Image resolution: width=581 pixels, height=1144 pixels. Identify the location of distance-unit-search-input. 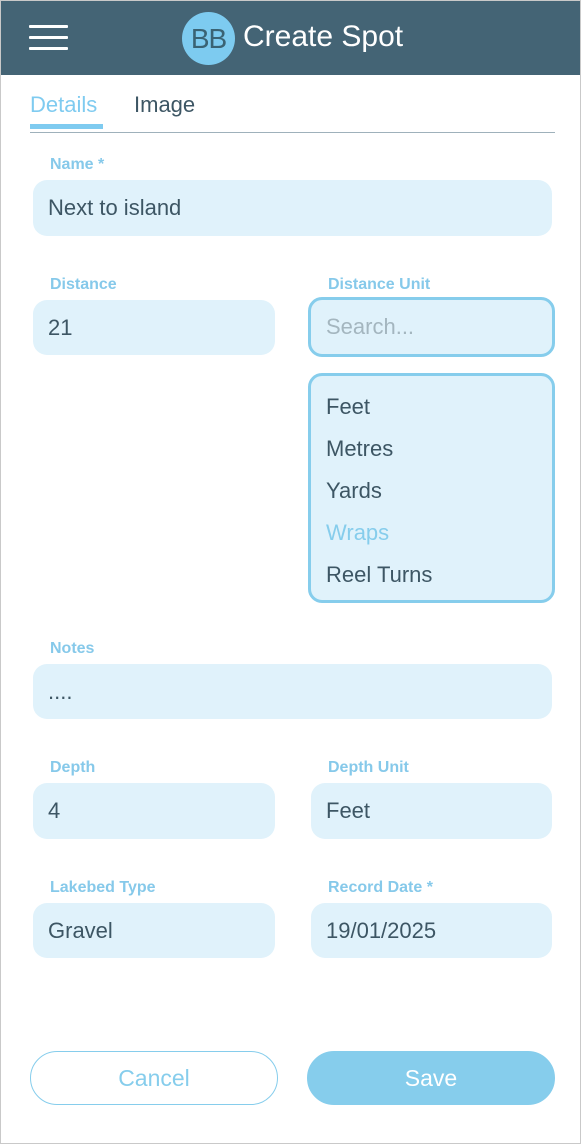
(439, 327).